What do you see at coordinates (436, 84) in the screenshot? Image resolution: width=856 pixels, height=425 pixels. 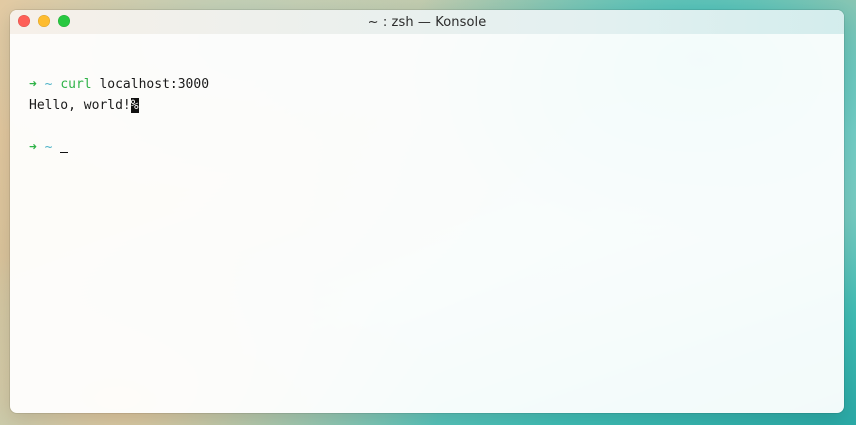 I see `command-line: ➜ ~ curl localhost:3000` at bounding box center [436, 84].